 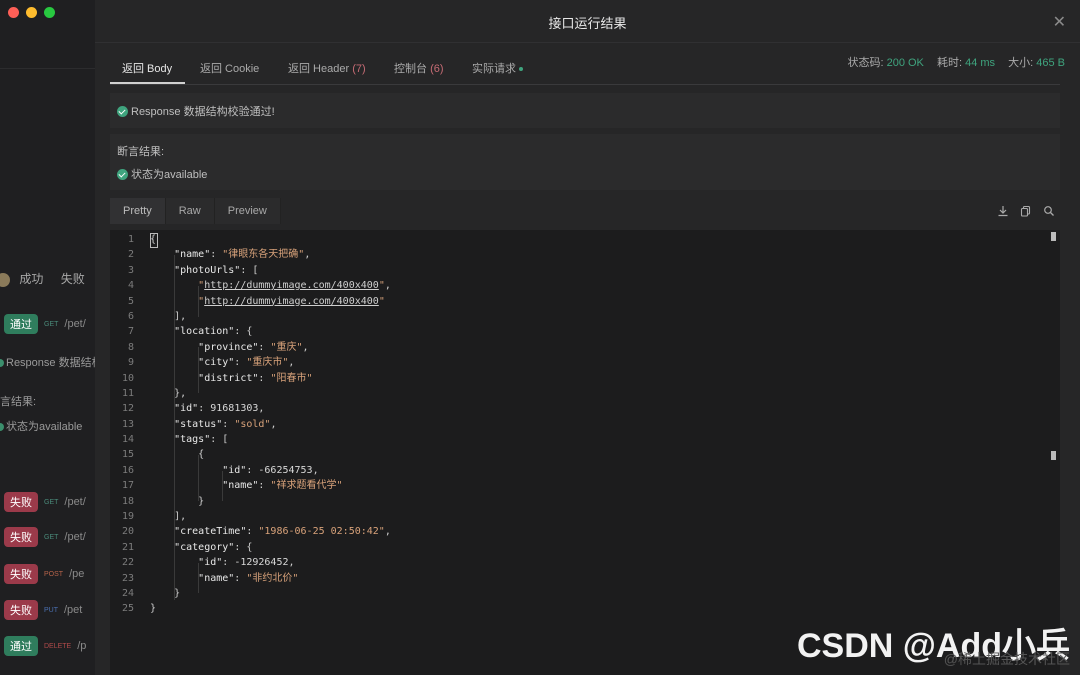 What do you see at coordinates (127, 409) in the screenshot?
I see `line-number: 12` at bounding box center [127, 409].